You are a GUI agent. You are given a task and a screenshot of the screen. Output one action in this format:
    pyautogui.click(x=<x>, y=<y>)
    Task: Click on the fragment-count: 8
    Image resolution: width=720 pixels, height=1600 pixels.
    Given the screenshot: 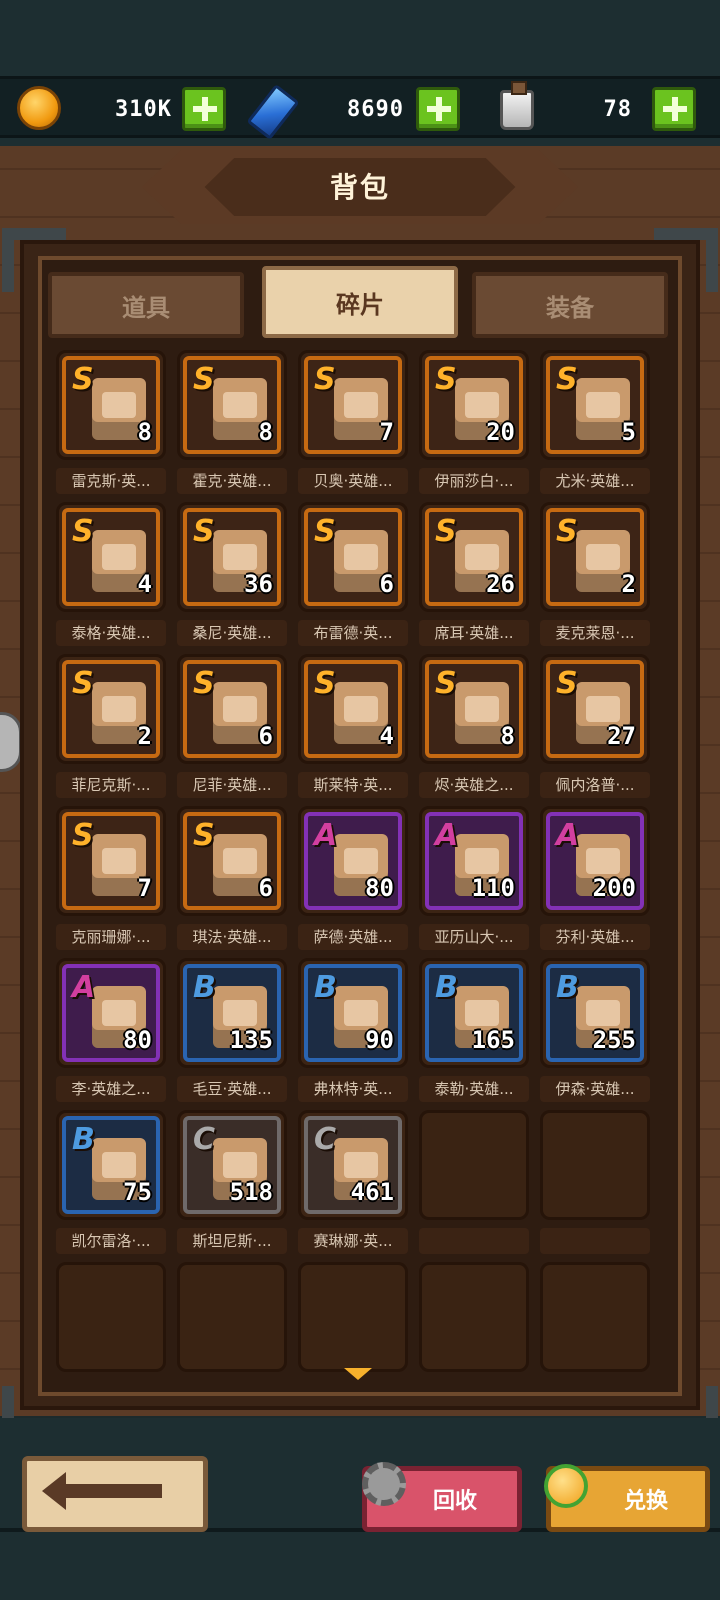 What is the action you would take?
    pyautogui.click(x=507, y=736)
    